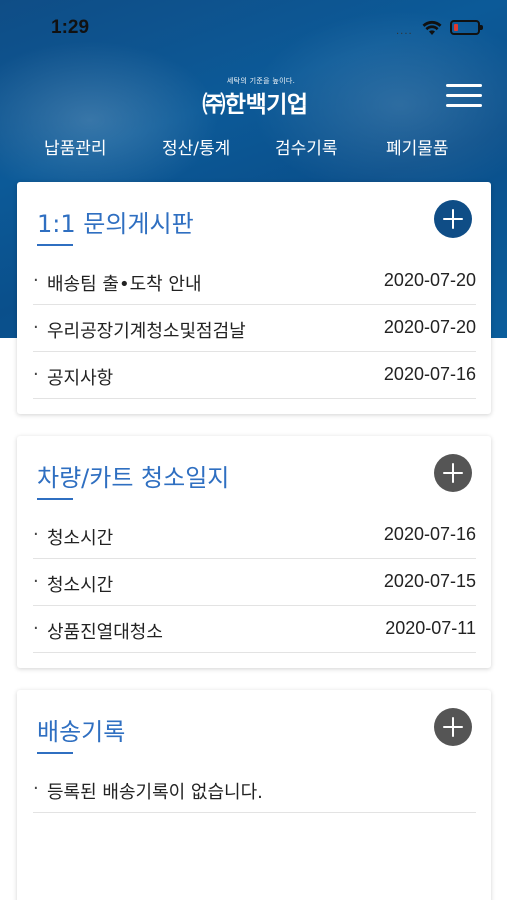 This screenshot has height=900, width=507. I want to click on brand-logo: 세탁의 기준을 높이다. ㈜한백기업, so click(255, 97).